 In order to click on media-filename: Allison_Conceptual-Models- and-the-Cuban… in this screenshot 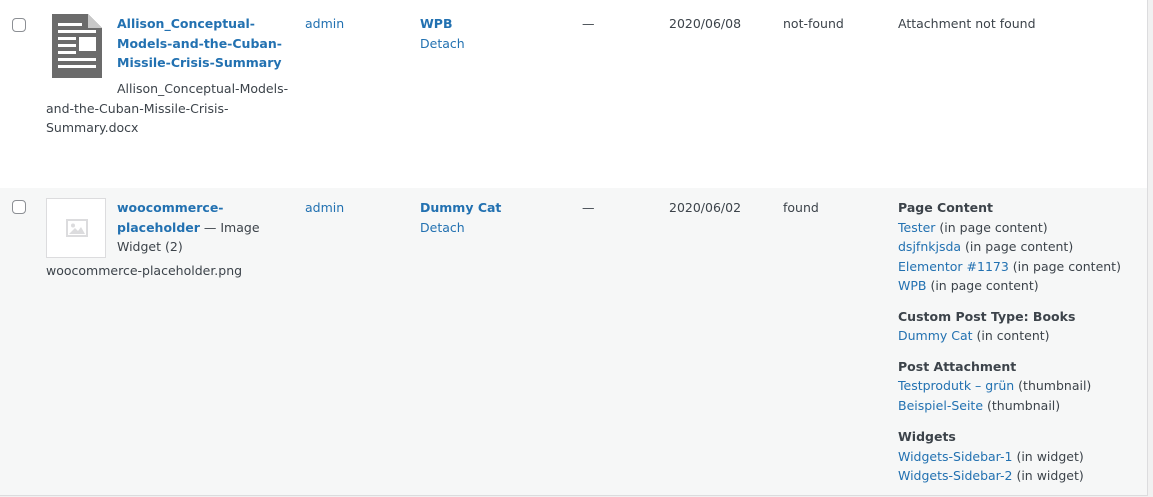, I will do `click(167, 108)`.